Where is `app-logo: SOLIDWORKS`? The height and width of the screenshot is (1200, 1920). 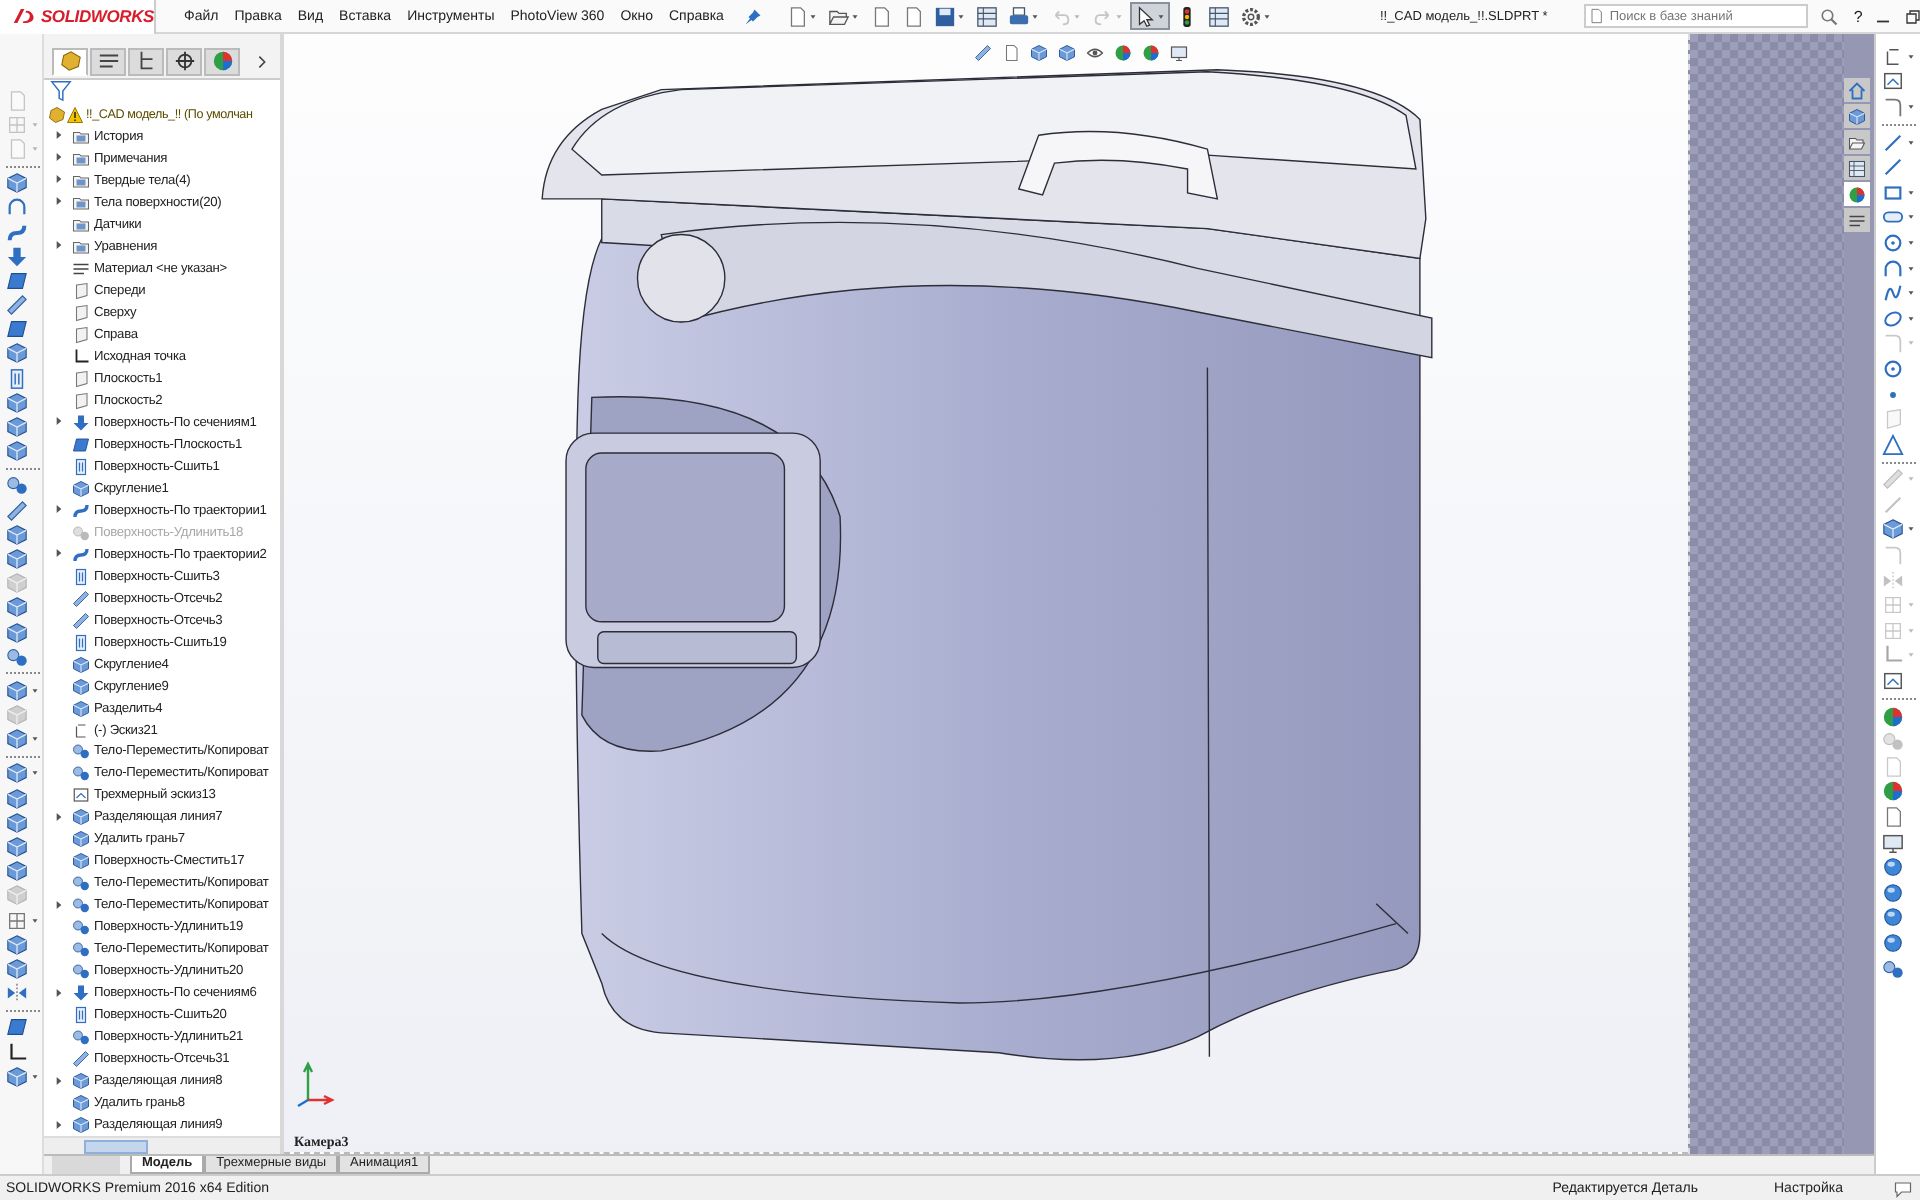 app-logo: SOLIDWORKS is located at coordinates (78, 16).